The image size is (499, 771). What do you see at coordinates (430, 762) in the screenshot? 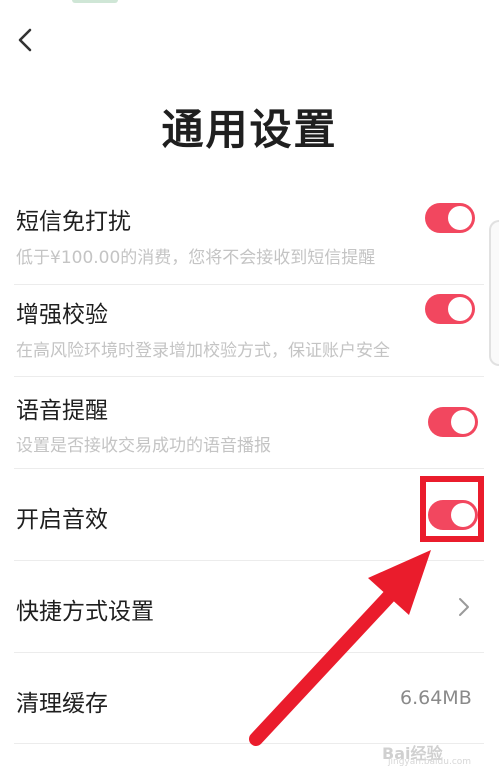
I see `baidu-watermark-url: jingyan.baidu.com` at bounding box center [430, 762].